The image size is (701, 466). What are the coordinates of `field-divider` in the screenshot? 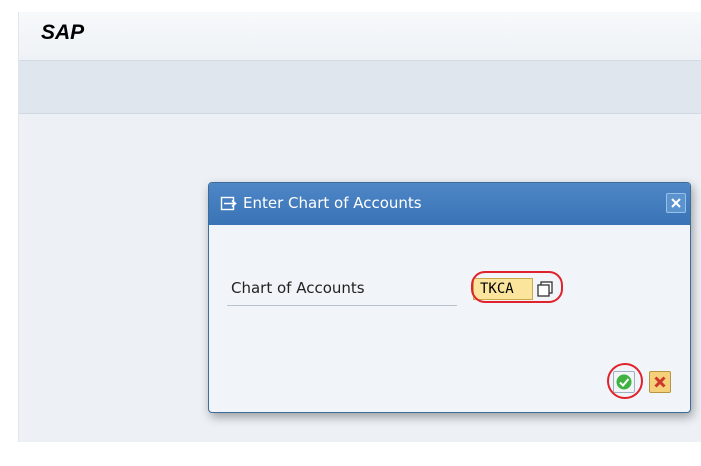 It's located at (342, 305).